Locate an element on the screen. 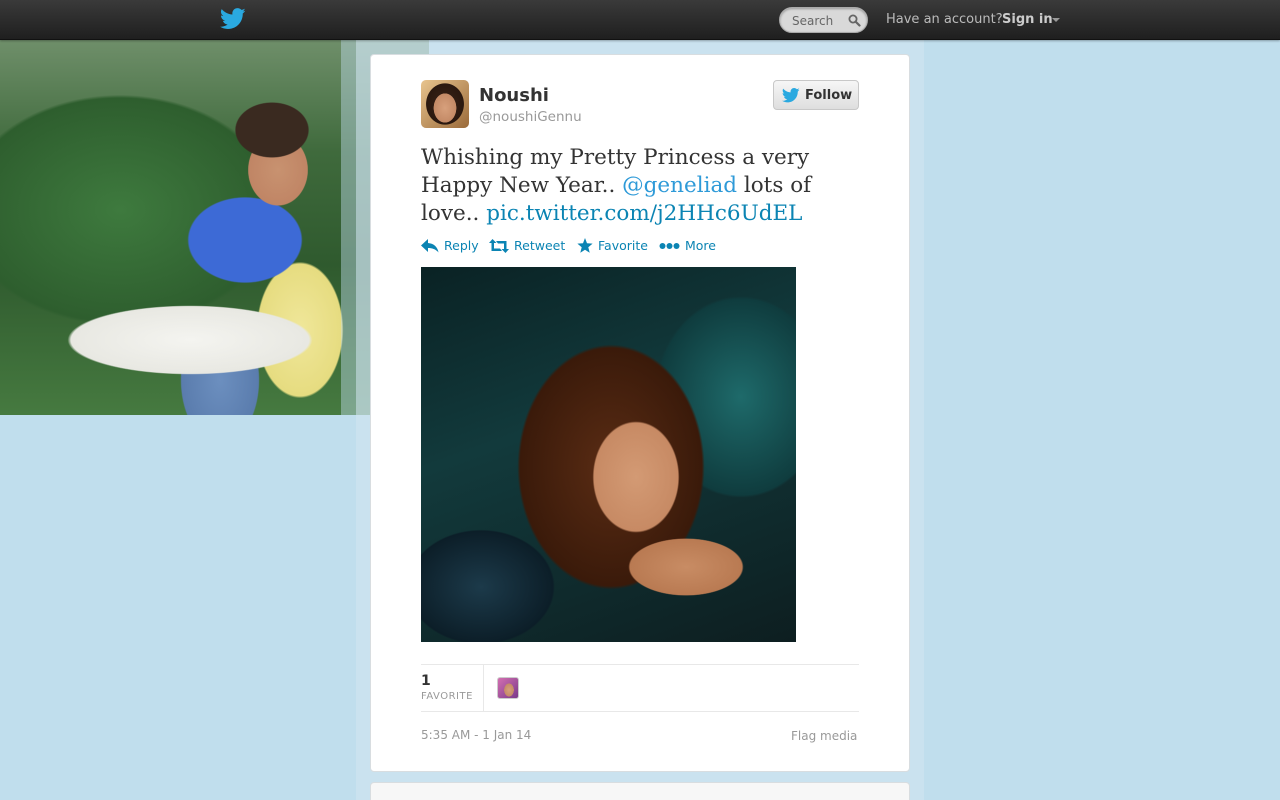  tweet-actions: Reply Retweet Favorite More is located at coordinates (641, 248).